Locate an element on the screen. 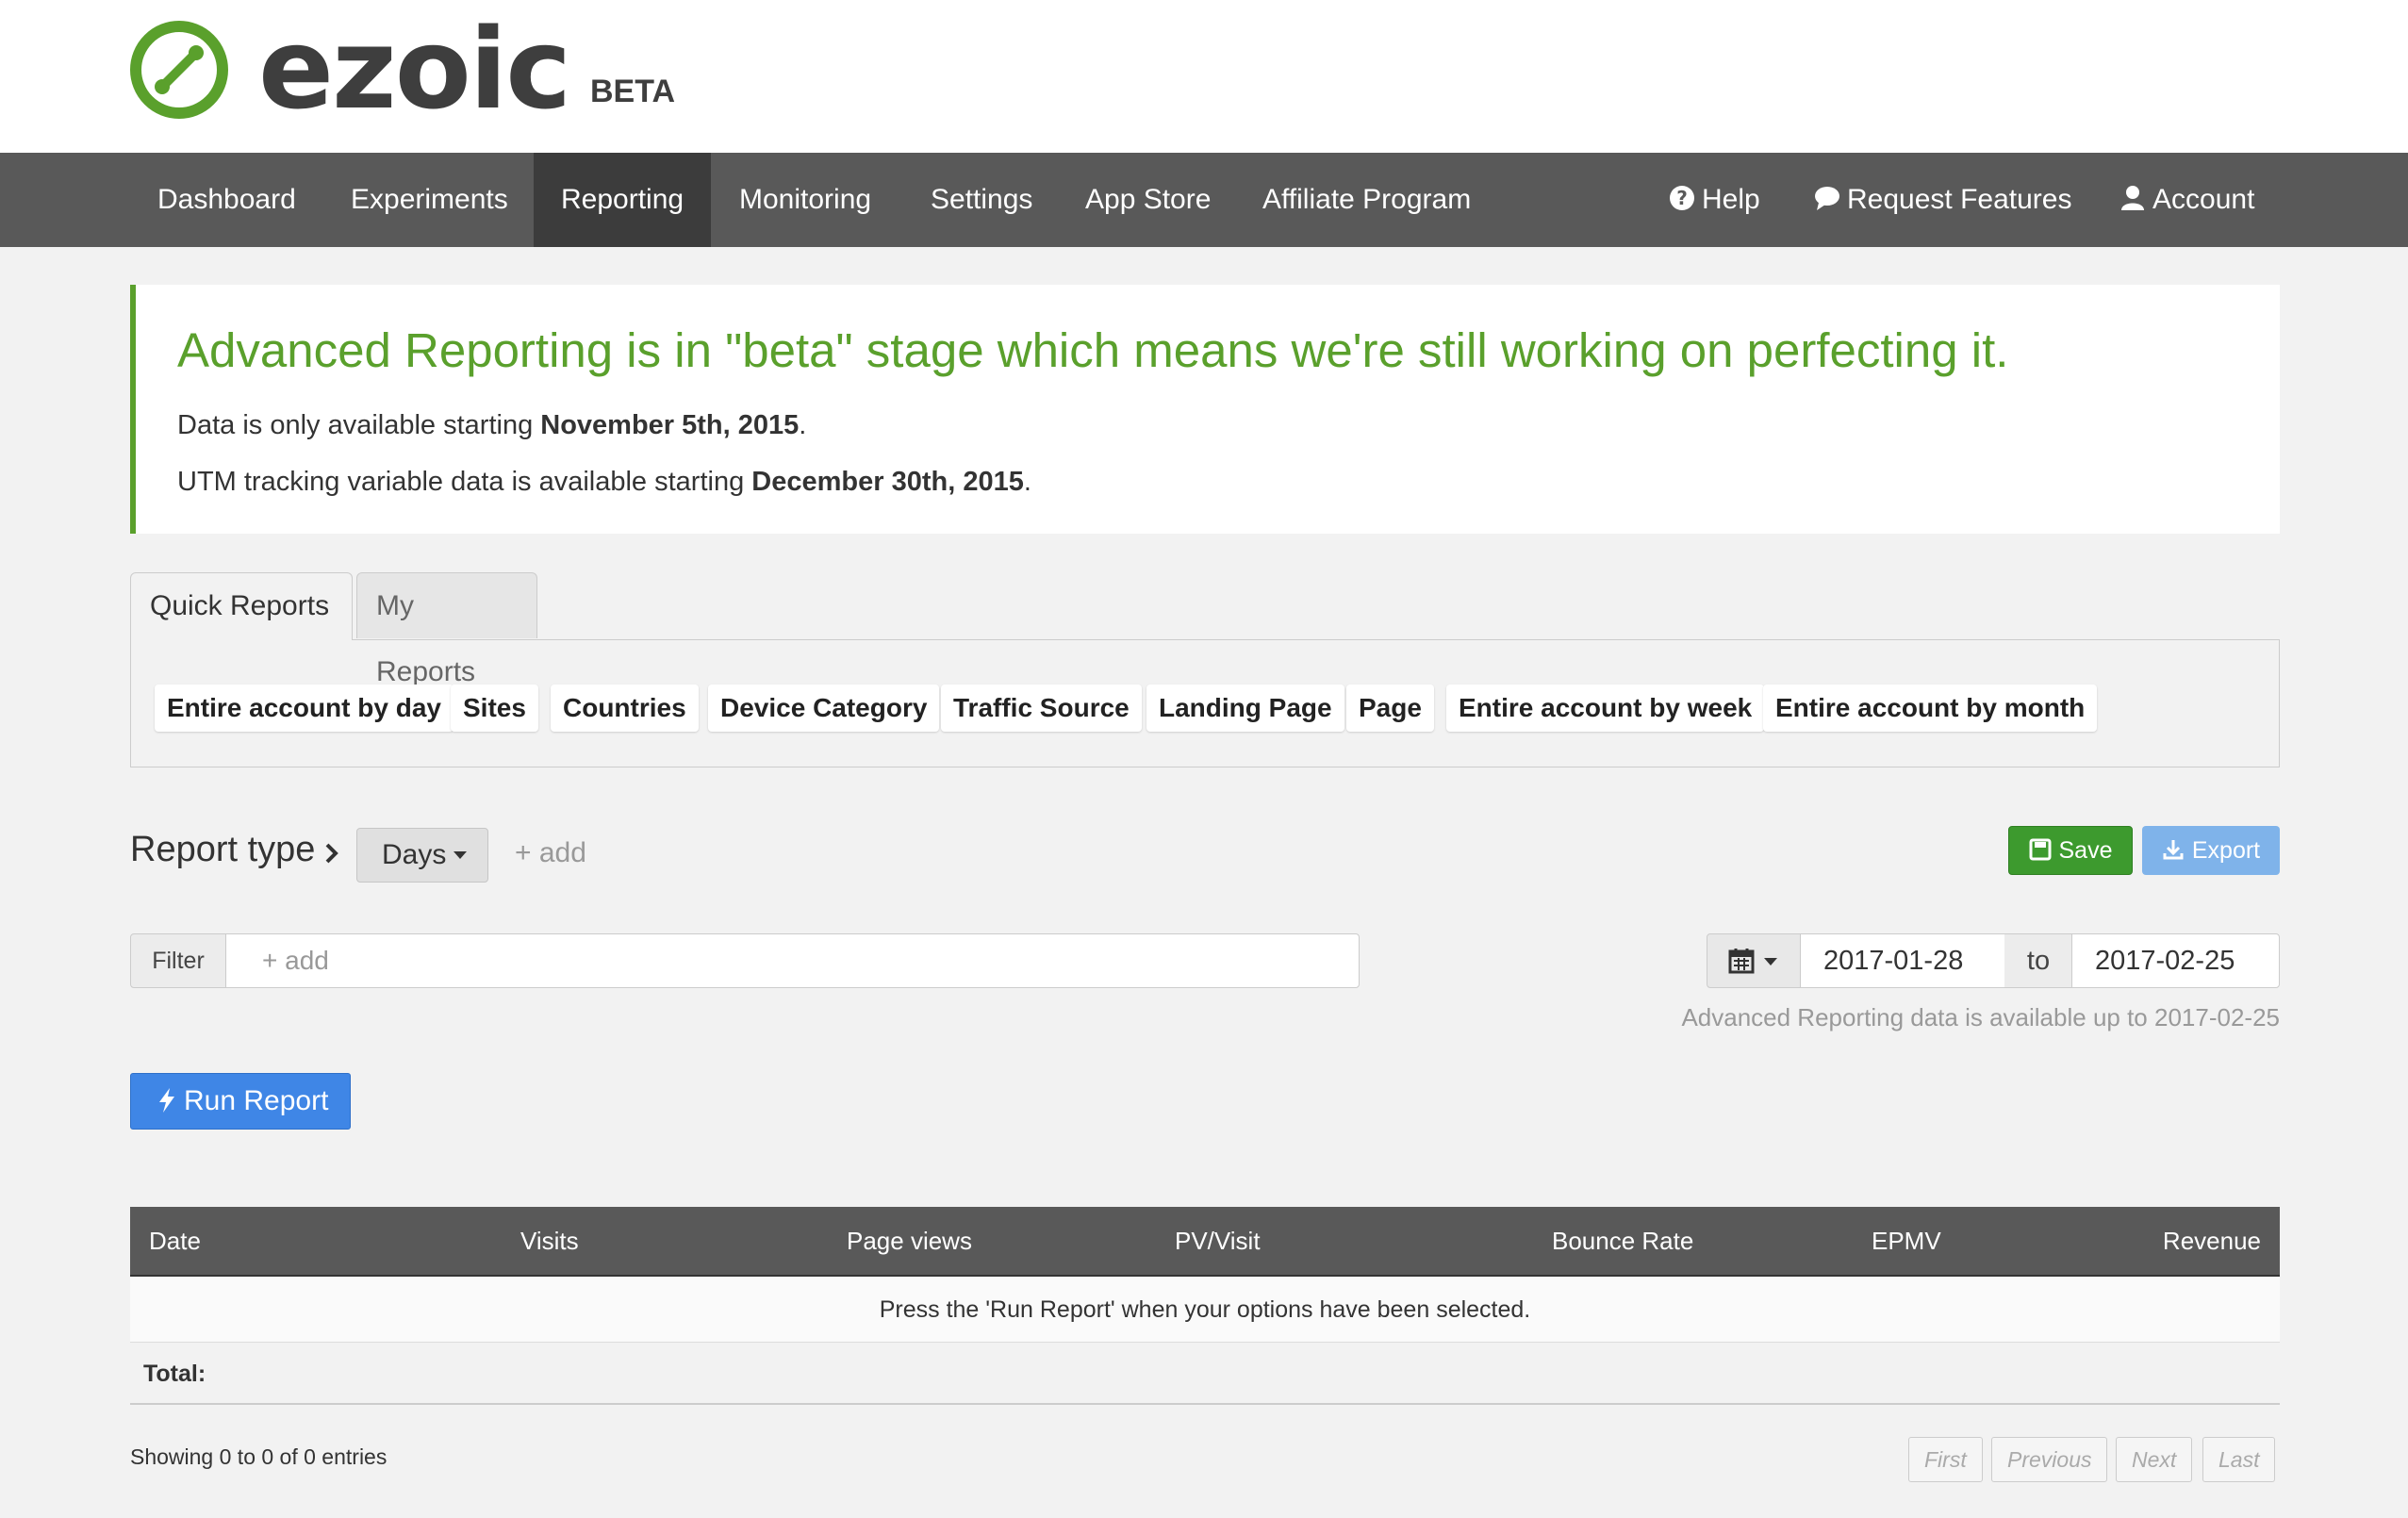  column-visits: Visits is located at coordinates (549, 1241).